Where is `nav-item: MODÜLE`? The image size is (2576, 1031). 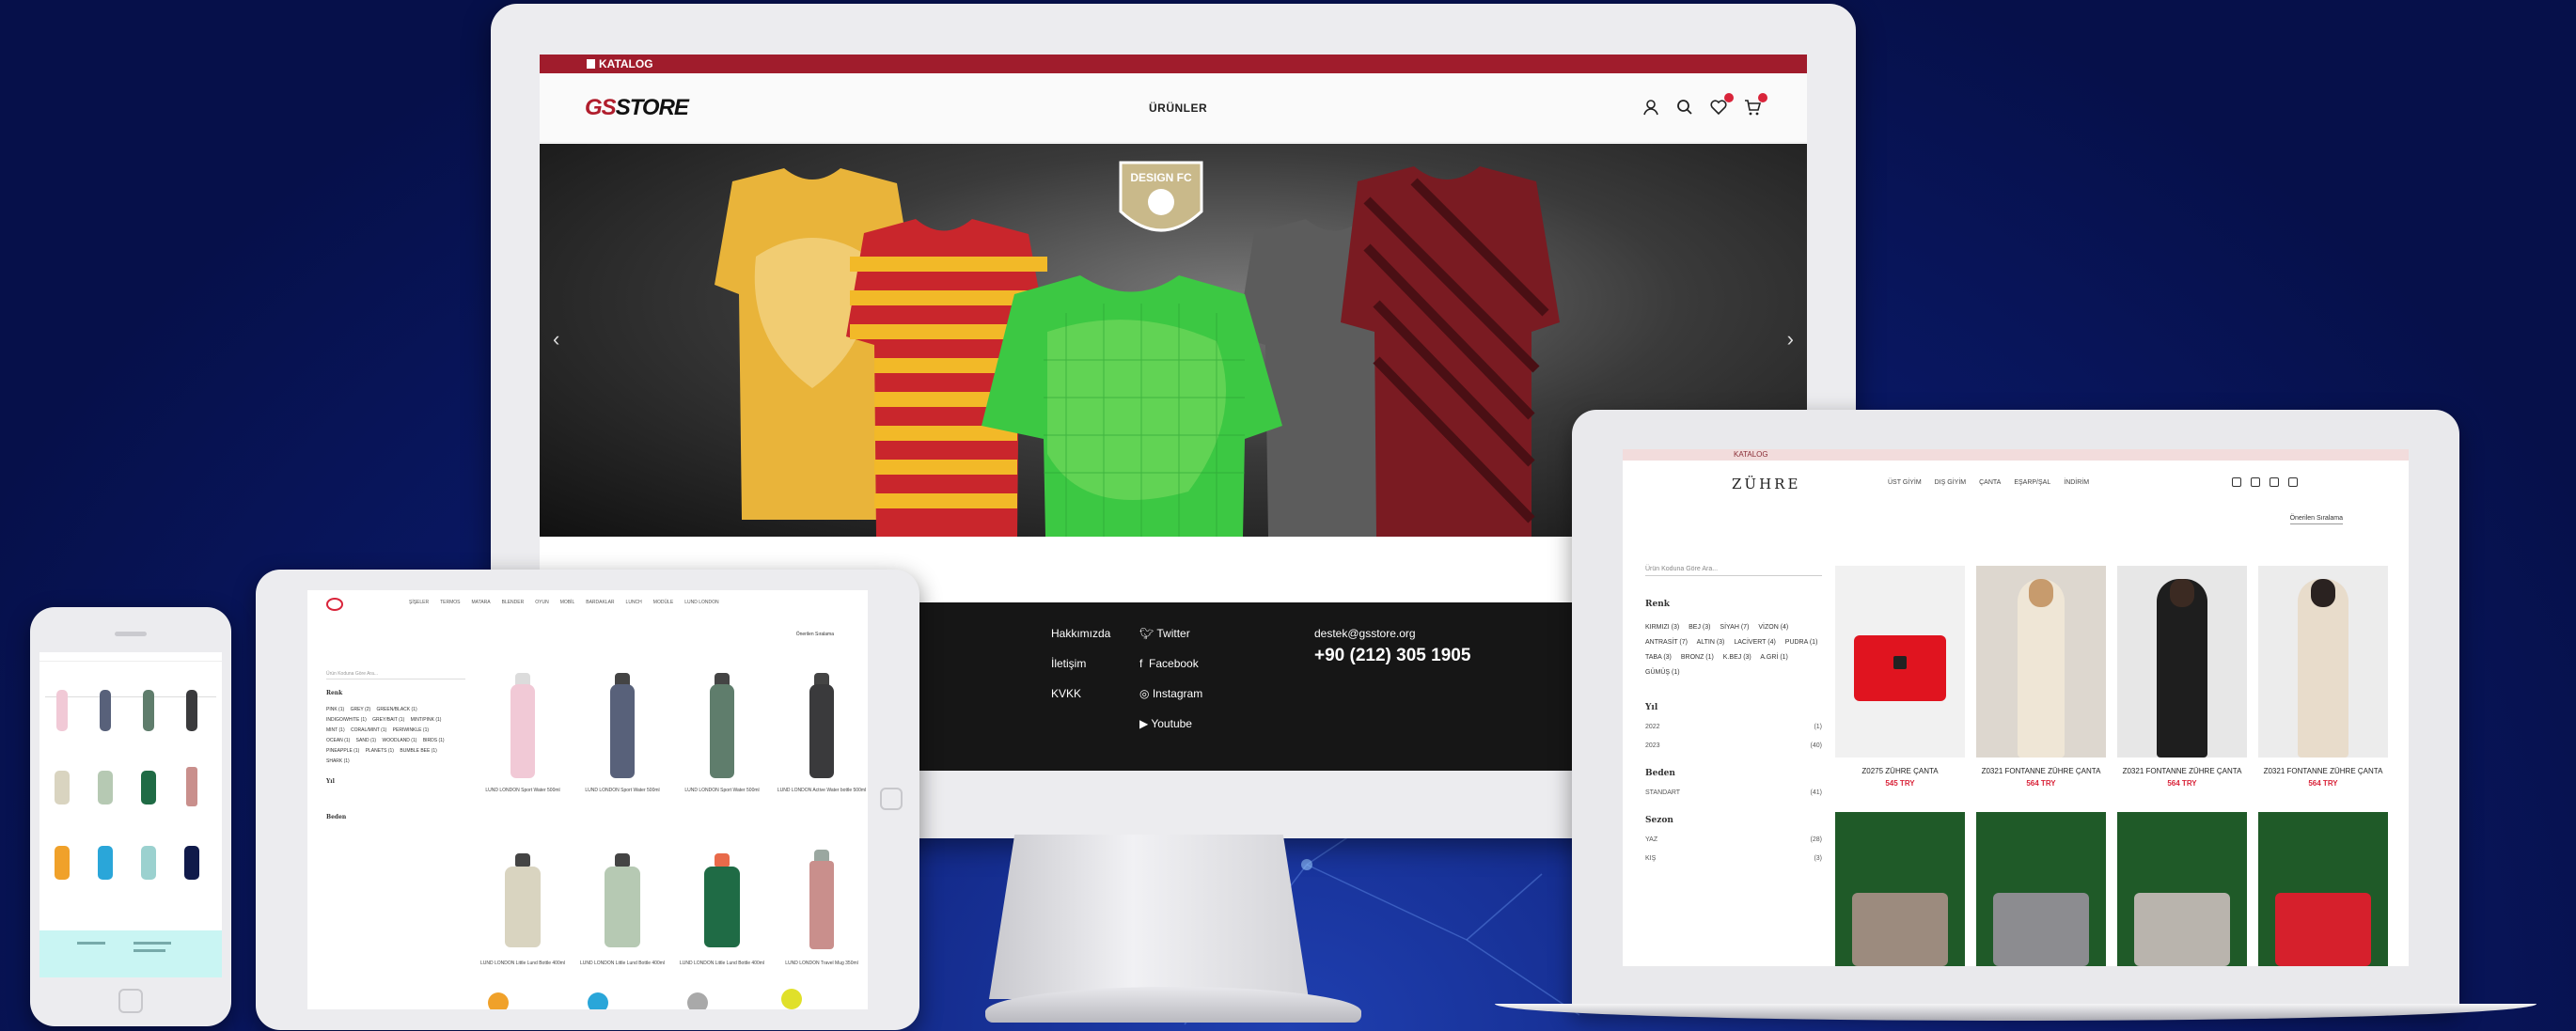
nav-item: MODÜLE is located at coordinates (663, 602).